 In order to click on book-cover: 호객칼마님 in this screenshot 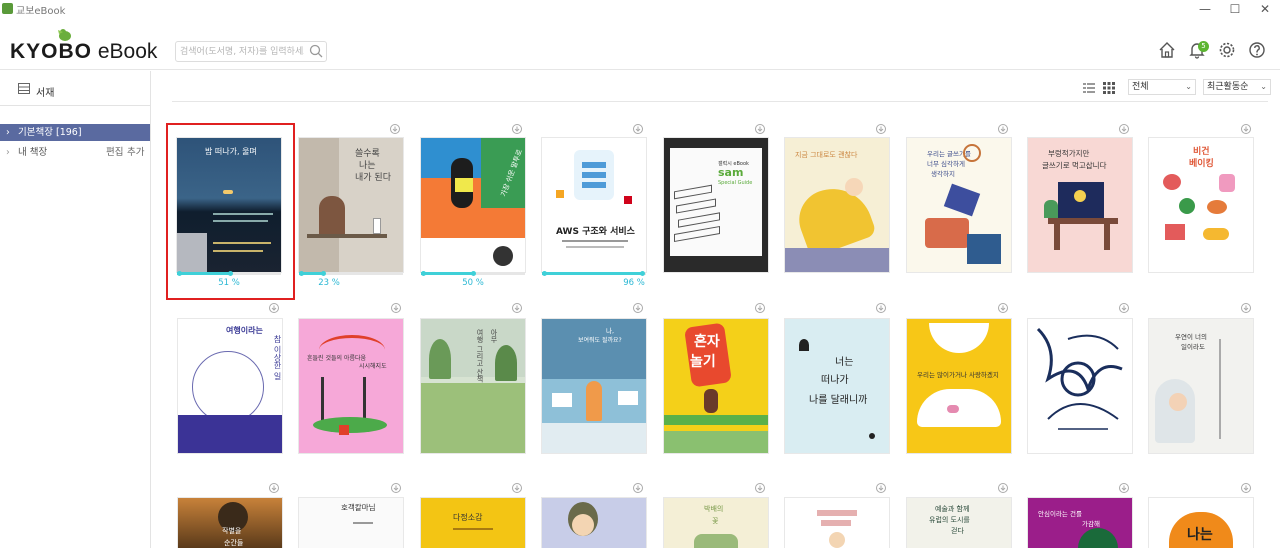, I will do `click(351, 523)`.